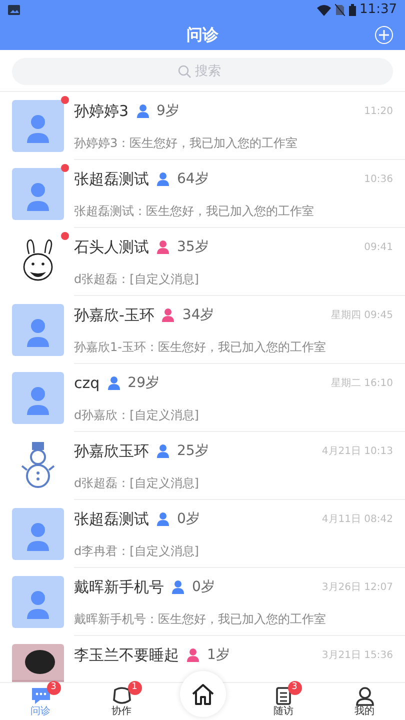  What do you see at coordinates (202, 262) in the screenshot?
I see `conversation-item: 石头人测试 35岁 09:41 d张超磊：[自定义消息]` at bounding box center [202, 262].